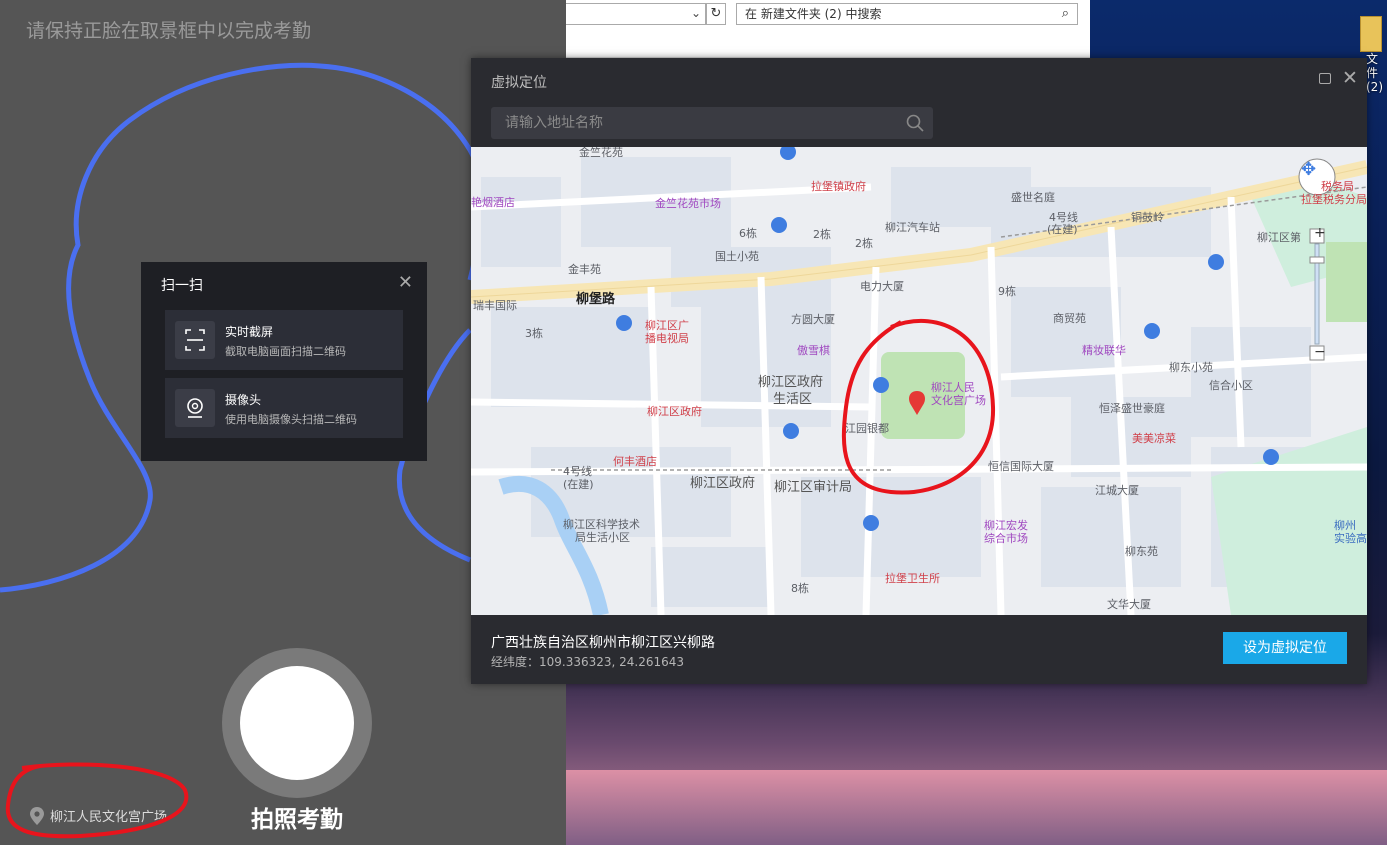 The image size is (1387, 845). What do you see at coordinates (596, 299) in the screenshot?
I see `map-road-label: 柳堡路` at bounding box center [596, 299].